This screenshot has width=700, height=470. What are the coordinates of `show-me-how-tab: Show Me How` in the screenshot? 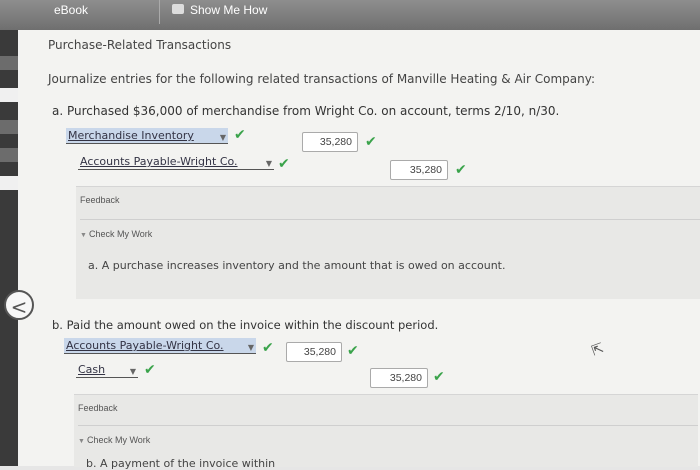 It's located at (217, 12).